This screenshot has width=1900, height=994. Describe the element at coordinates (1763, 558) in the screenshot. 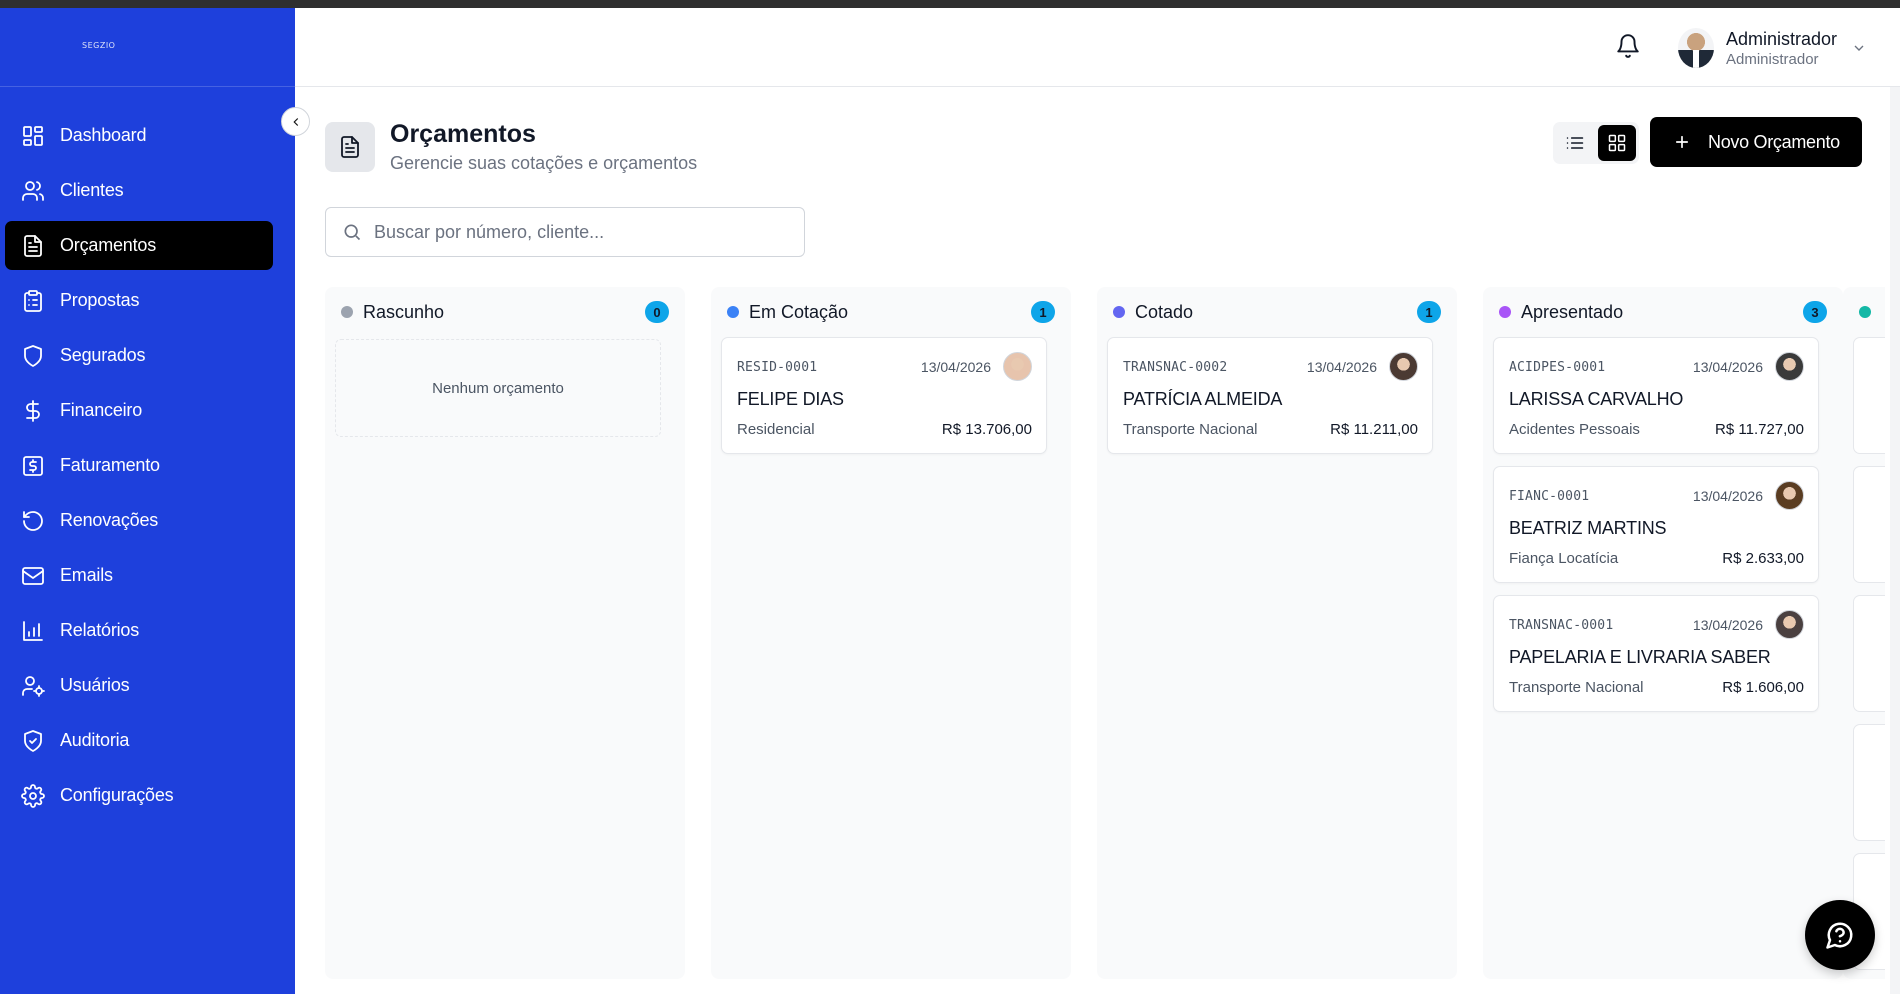

I see `quote-value: R$ 2.633,00` at that location.